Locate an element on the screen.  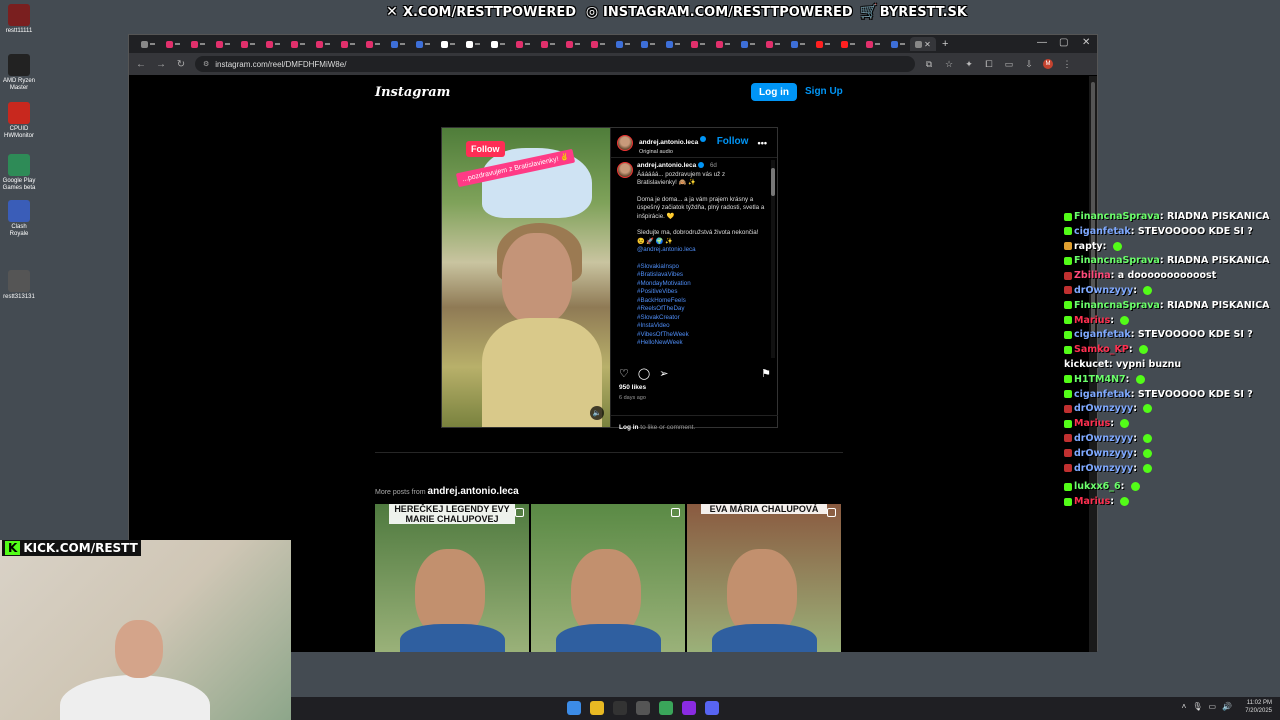
close-window-icon: ✕ is located at coordinates (1086, 42).